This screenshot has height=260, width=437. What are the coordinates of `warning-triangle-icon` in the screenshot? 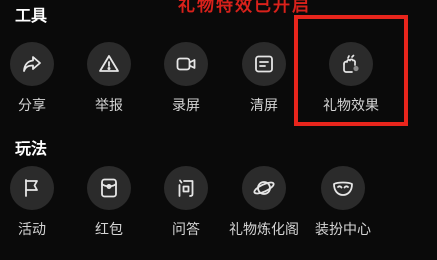 It's located at (109, 63).